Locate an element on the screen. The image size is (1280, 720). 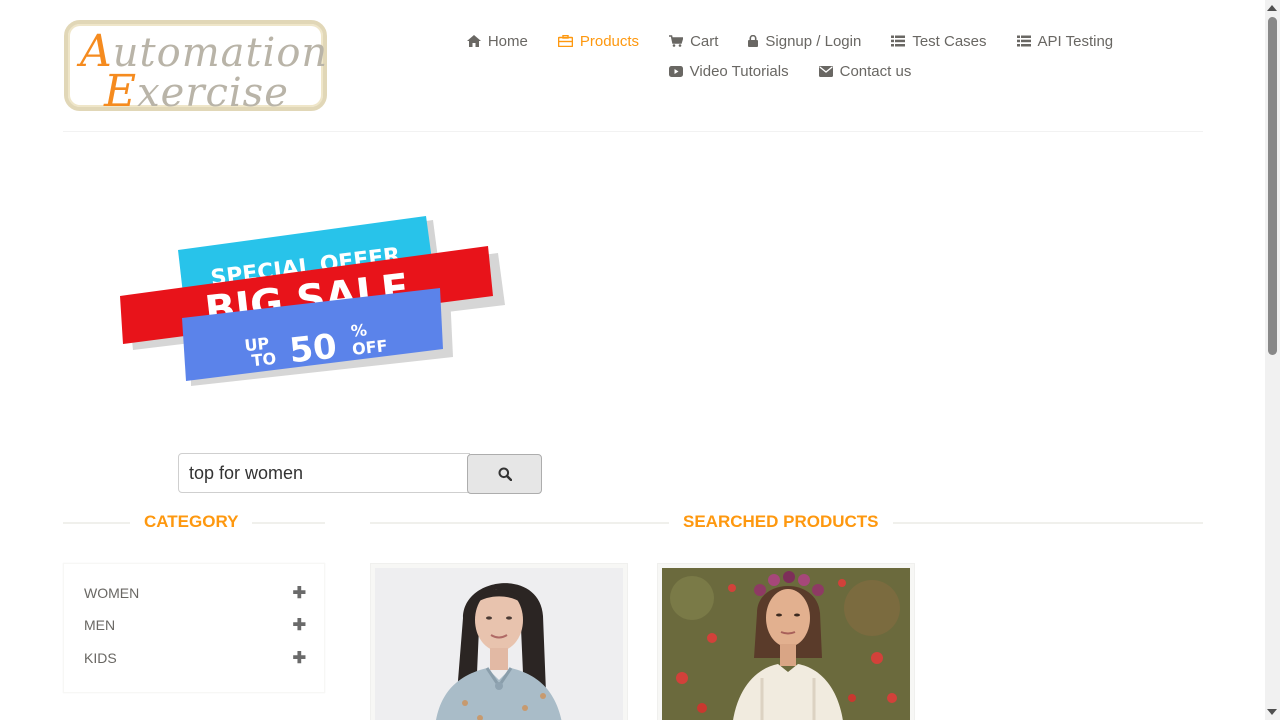
nav-video-tutorials: Video Tutorials is located at coordinates (728, 71).